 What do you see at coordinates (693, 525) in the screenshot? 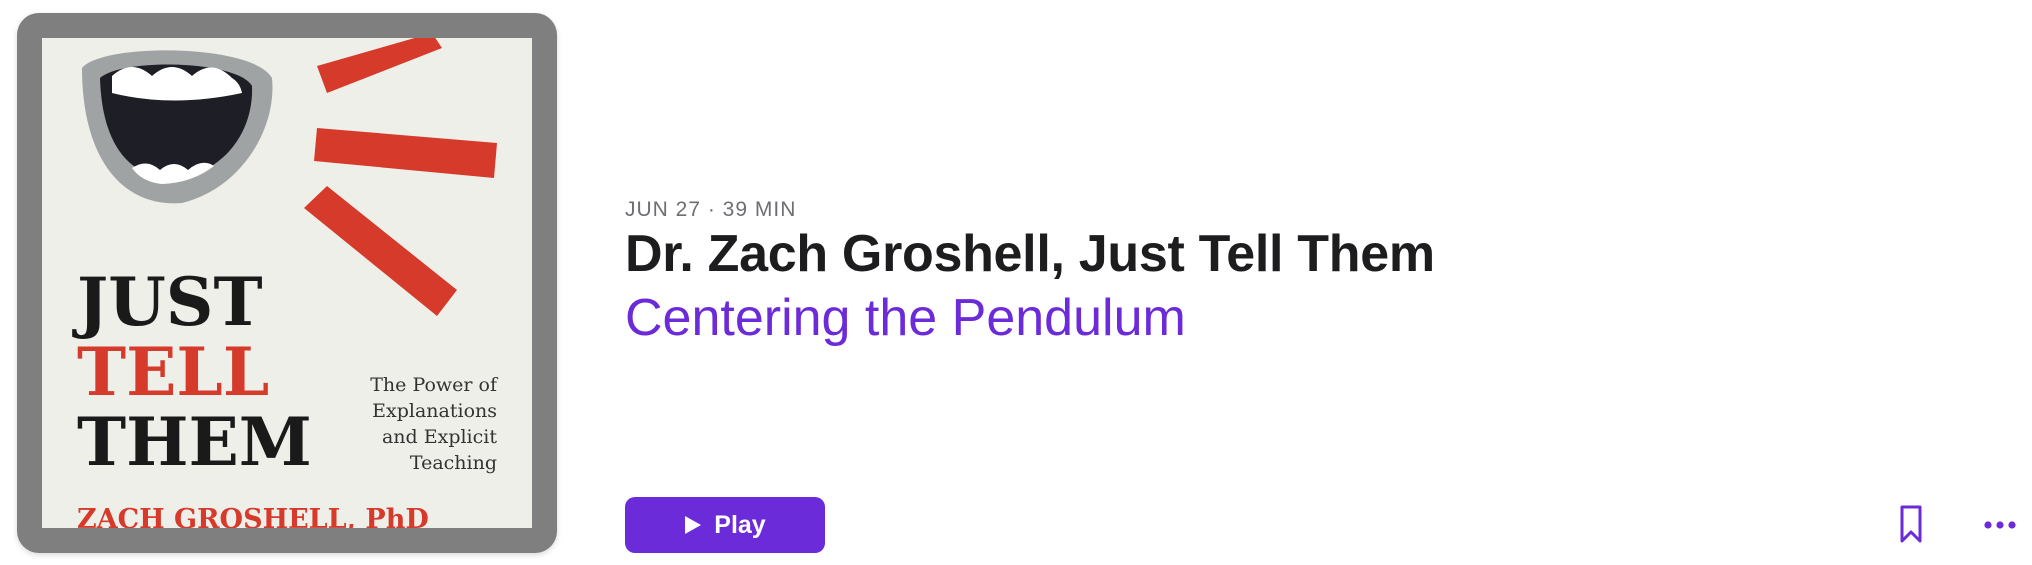
I see `play-icon` at bounding box center [693, 525].